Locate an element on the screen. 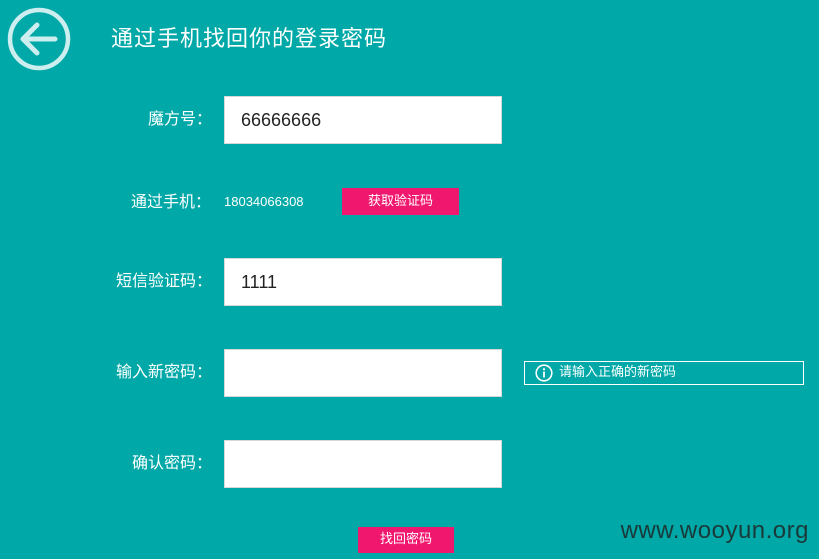 Image resolution: width=819 pixels, height=559 pixels. arrow-left-circle-icon is located at coordinates (39, 39).